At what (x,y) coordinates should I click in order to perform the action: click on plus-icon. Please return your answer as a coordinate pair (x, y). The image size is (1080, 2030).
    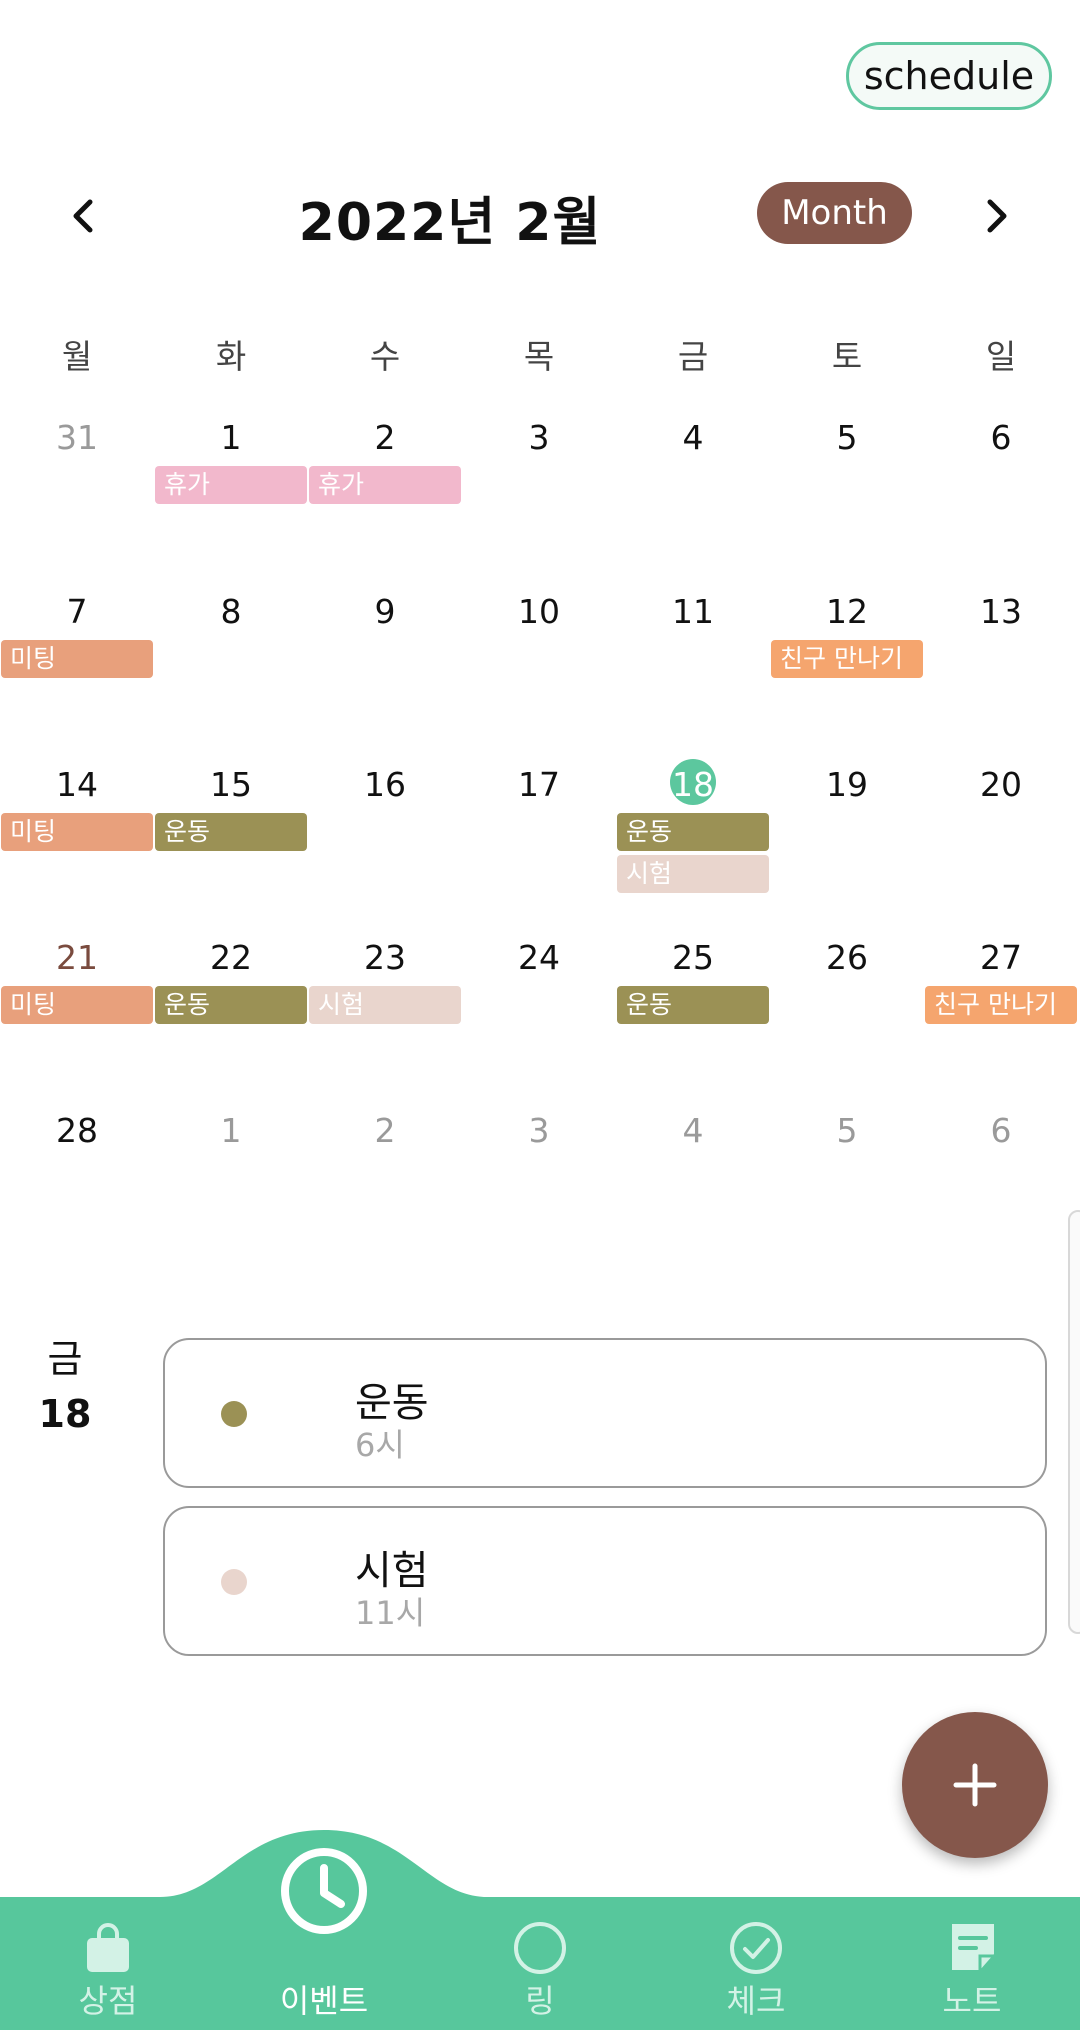
    Looking at the image, I should click on (975, 1785).